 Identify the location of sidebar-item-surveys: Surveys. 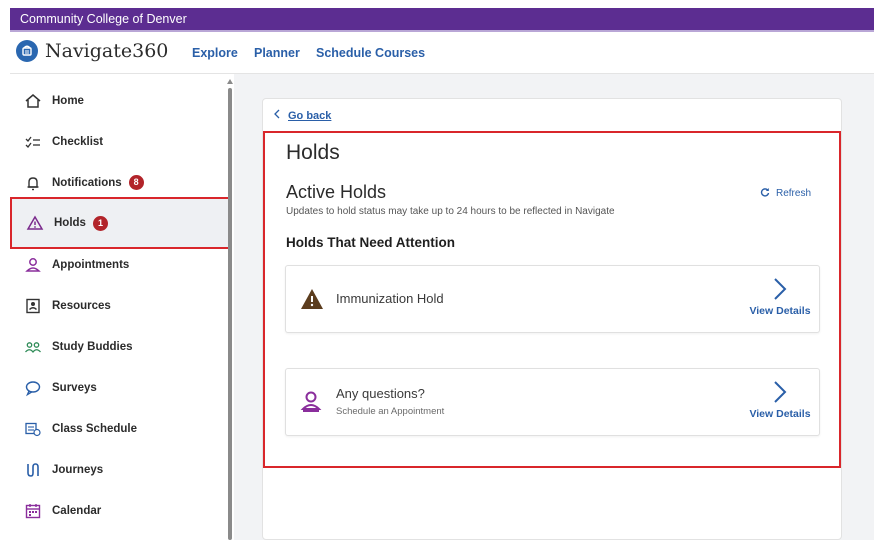
(120, 387).